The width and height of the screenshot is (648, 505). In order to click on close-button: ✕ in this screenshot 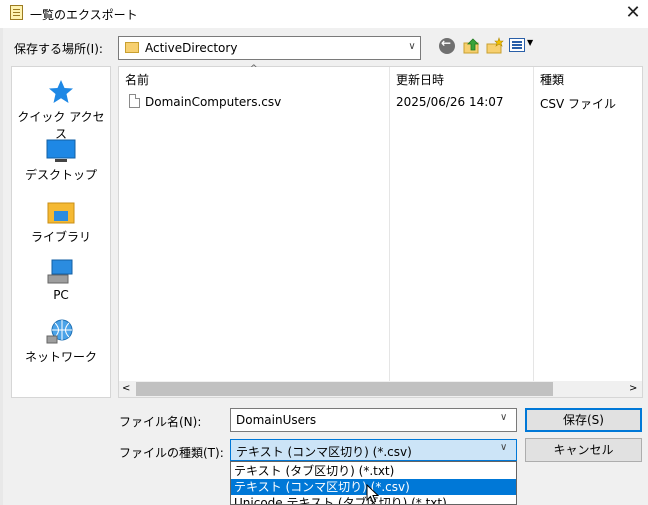, I will do `click(633, 13)`.